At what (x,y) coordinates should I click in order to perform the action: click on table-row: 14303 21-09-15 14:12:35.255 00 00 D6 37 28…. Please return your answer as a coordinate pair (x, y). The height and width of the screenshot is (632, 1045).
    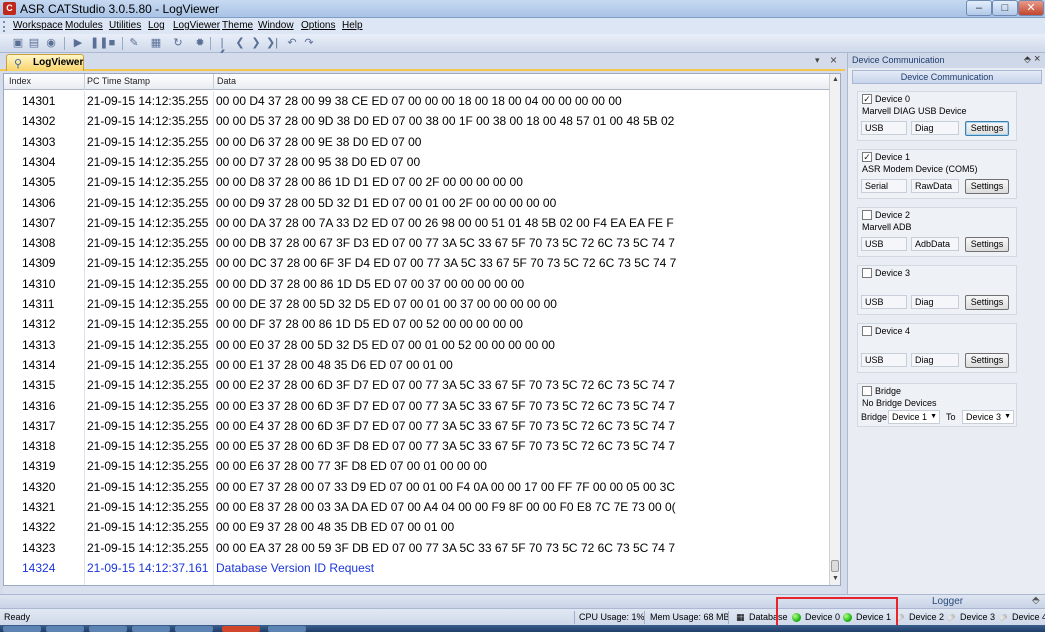
    Looking at the image, I should click on (416, 142).